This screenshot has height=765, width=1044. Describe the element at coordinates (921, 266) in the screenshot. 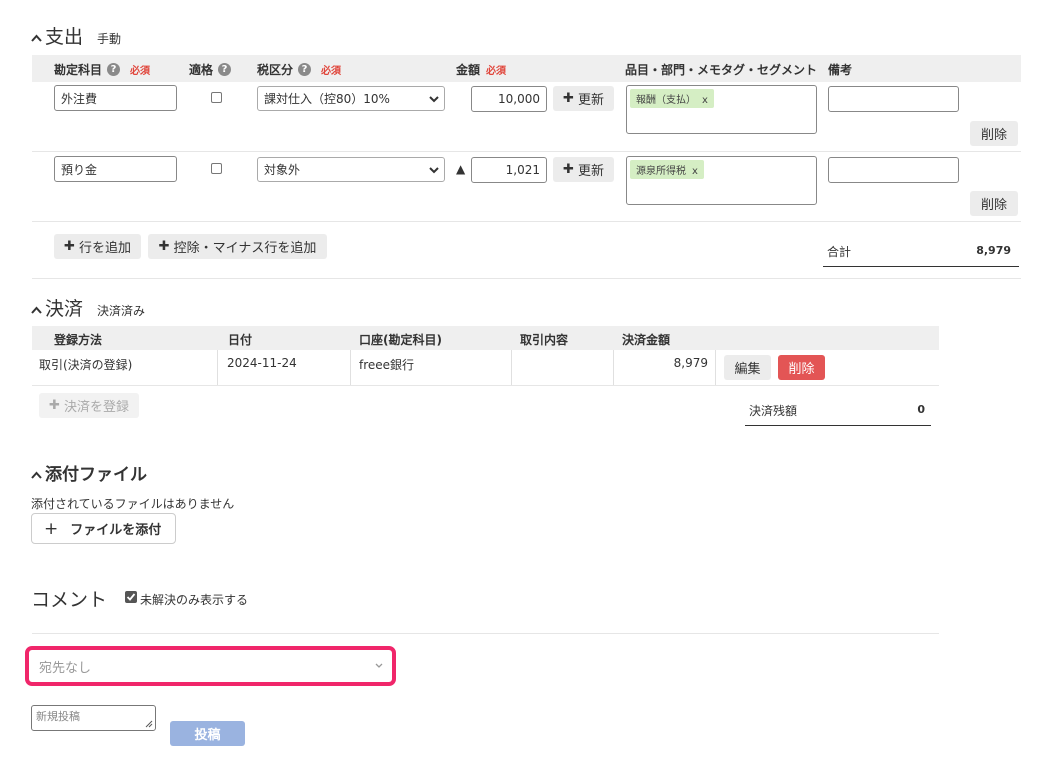

I see `total-underline` at that location.